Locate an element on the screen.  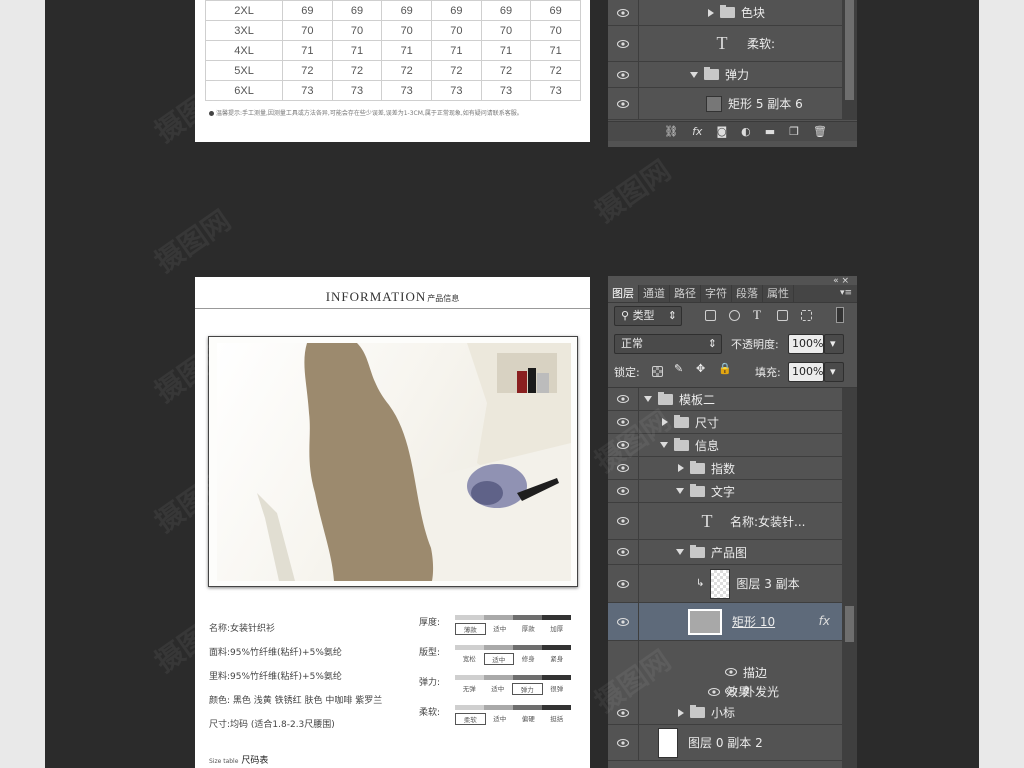
layer-row: 指数 is located at coordinates (725, 468).